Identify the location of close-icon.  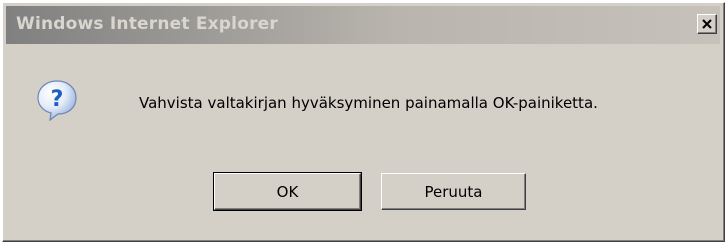
(707, 24).